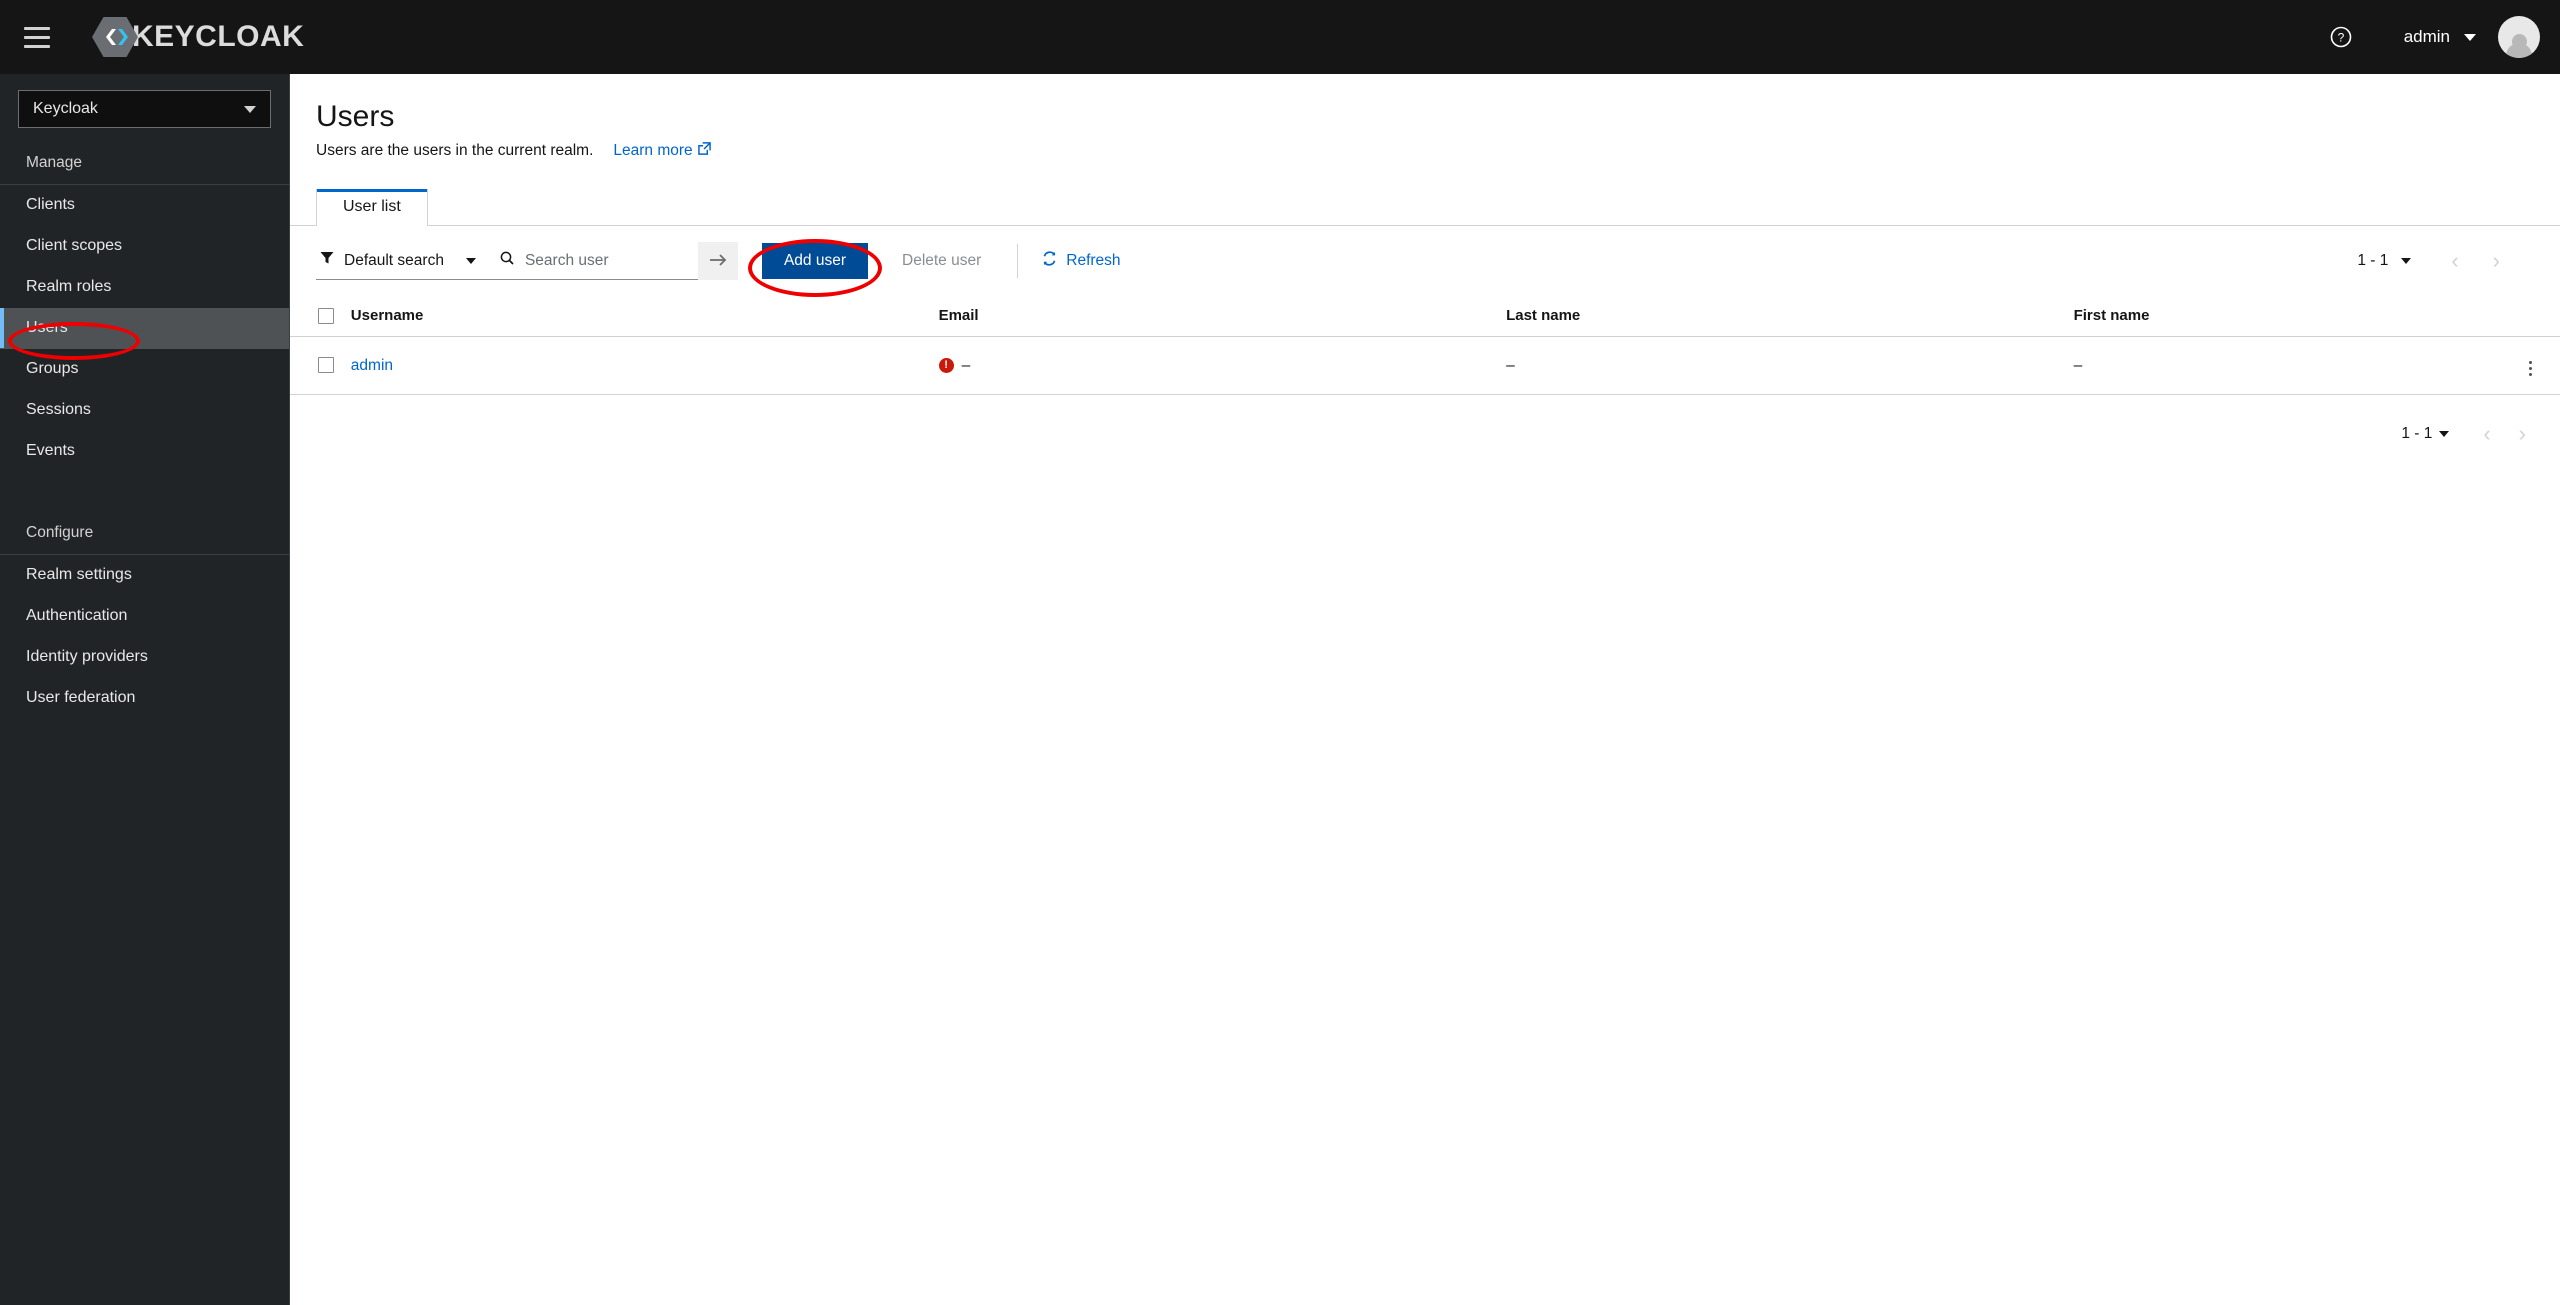 This screenshot has width=2560, height=1305. What do you see at coordinates (144, 163) in the screenshot?
I see `nav-section-title-manage: Manage` at bounding box center [144, 163].